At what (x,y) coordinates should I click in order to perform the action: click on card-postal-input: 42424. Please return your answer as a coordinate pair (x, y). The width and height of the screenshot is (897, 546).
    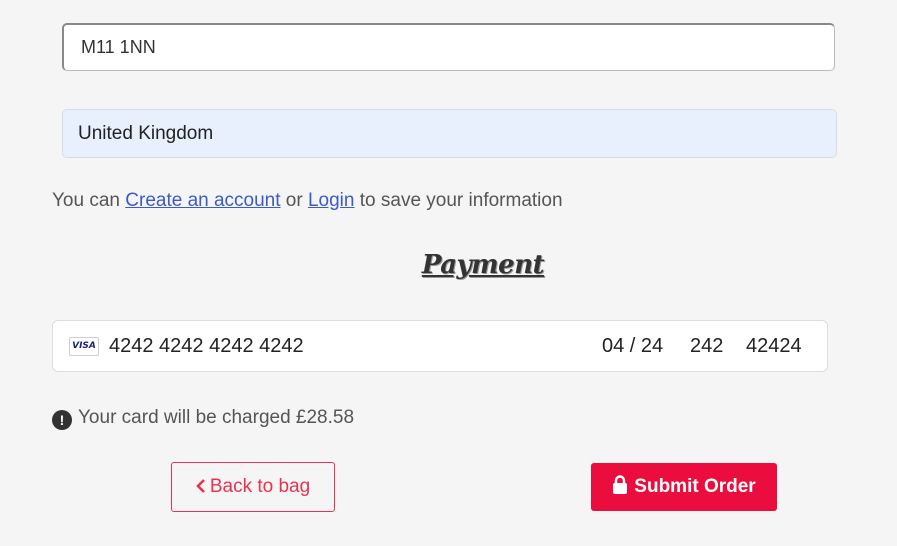
    Looking at the image, I should click on (774, 346).